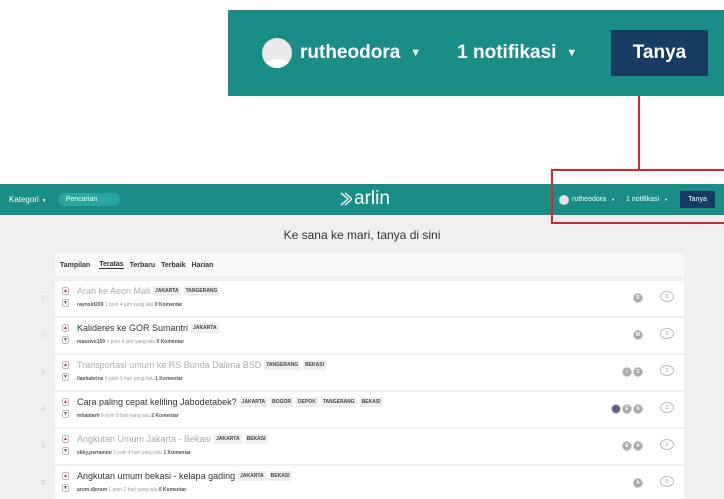  What do you see at coordinates (92, 490) in the screenshot?
I see `author-link: arum.djeram` at bounding box center [92, 490].